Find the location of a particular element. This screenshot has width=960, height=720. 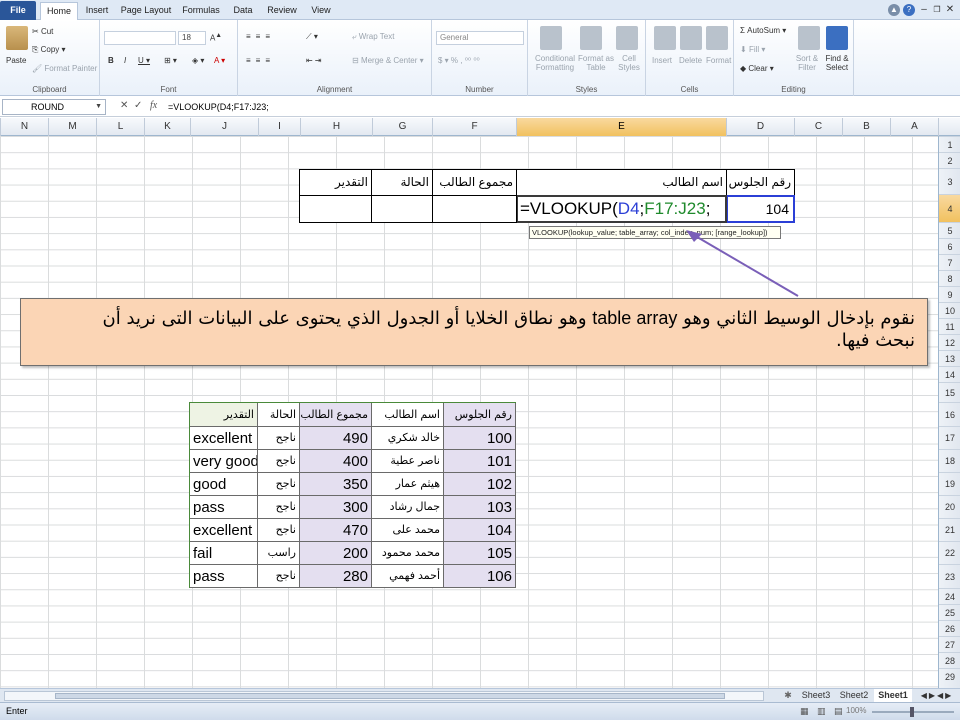

row-header: 2 is located at coordinates (949, 160).